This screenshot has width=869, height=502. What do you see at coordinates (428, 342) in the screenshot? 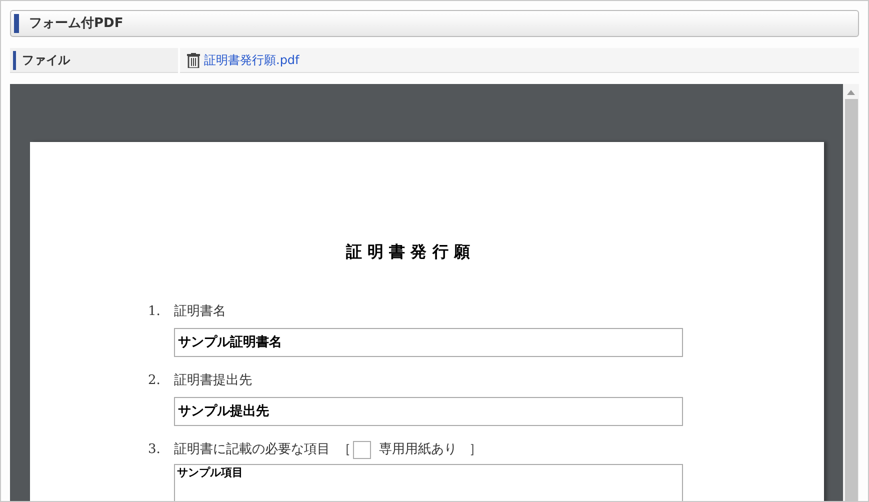
I see `input-field: サンプル証明書名` at bounding box center [428, 342].